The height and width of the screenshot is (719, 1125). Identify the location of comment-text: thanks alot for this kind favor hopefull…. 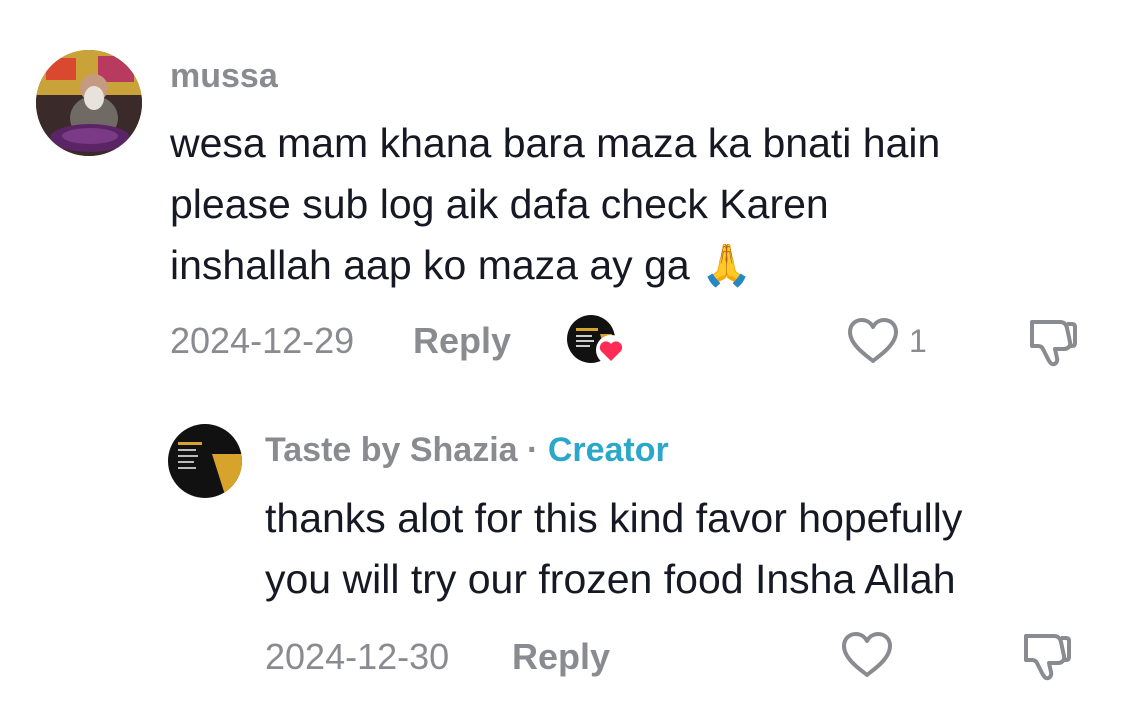
(613, 549).